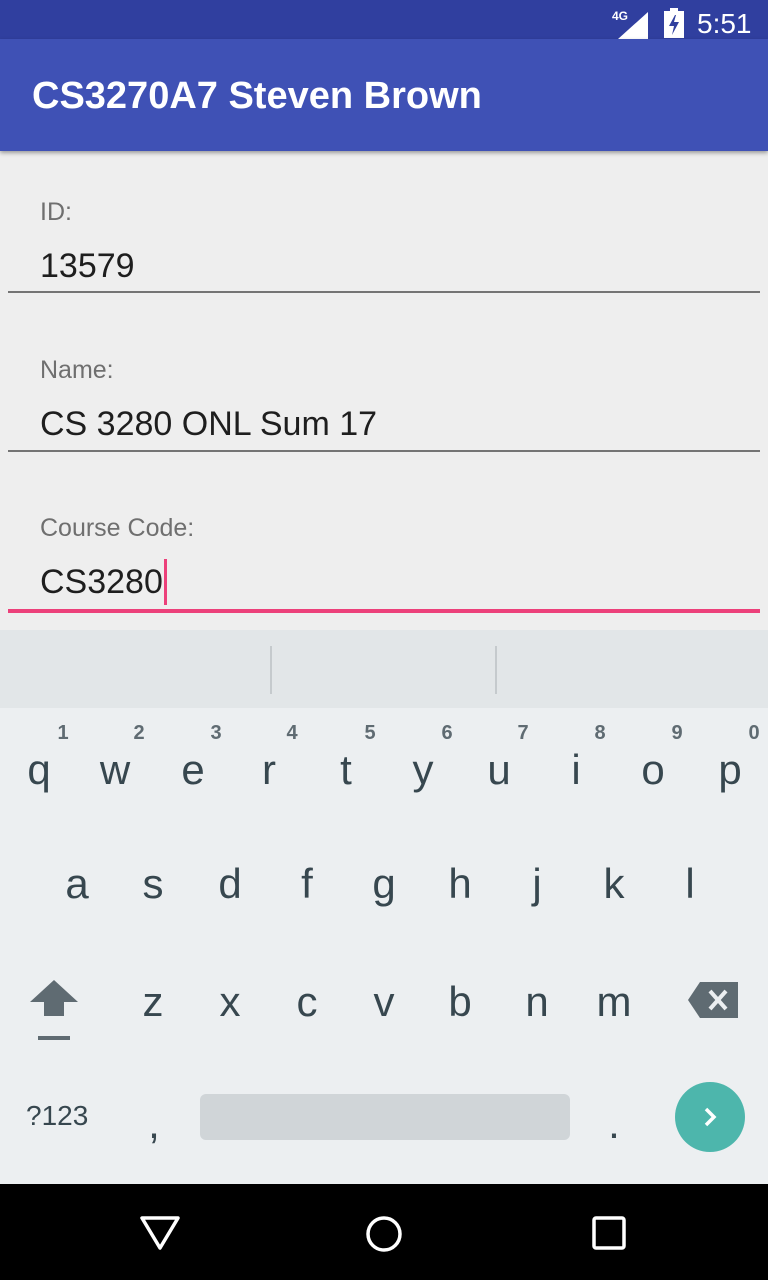  What do you see at coordinates (384, 266) in the screenshot?
I see `id-input` at bounding box center [384, 266].